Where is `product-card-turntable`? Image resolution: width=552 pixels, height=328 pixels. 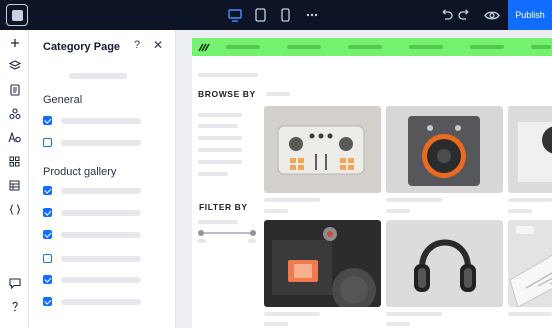
product-card-turntable is located at coordinates (530, 149).